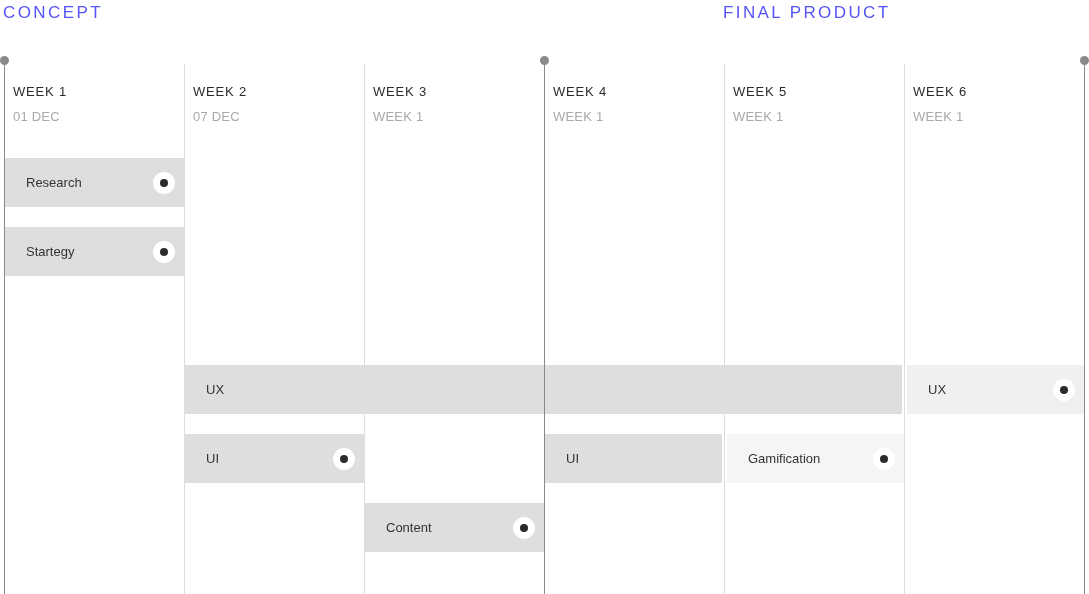 The image size is (1089, 594). What do you see at coordinates (54, 182) in the screenshot?
I see `task-label: Research` at bounding box center [54, 182].